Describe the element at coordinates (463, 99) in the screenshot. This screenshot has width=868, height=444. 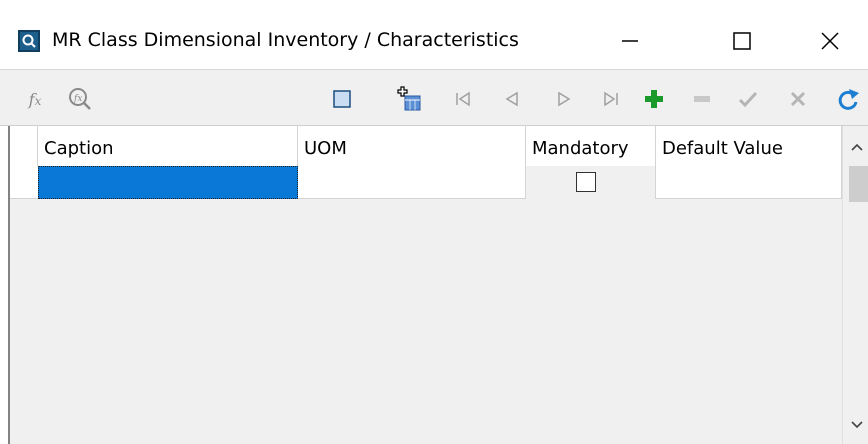
I see `first-record-icon` at that location.